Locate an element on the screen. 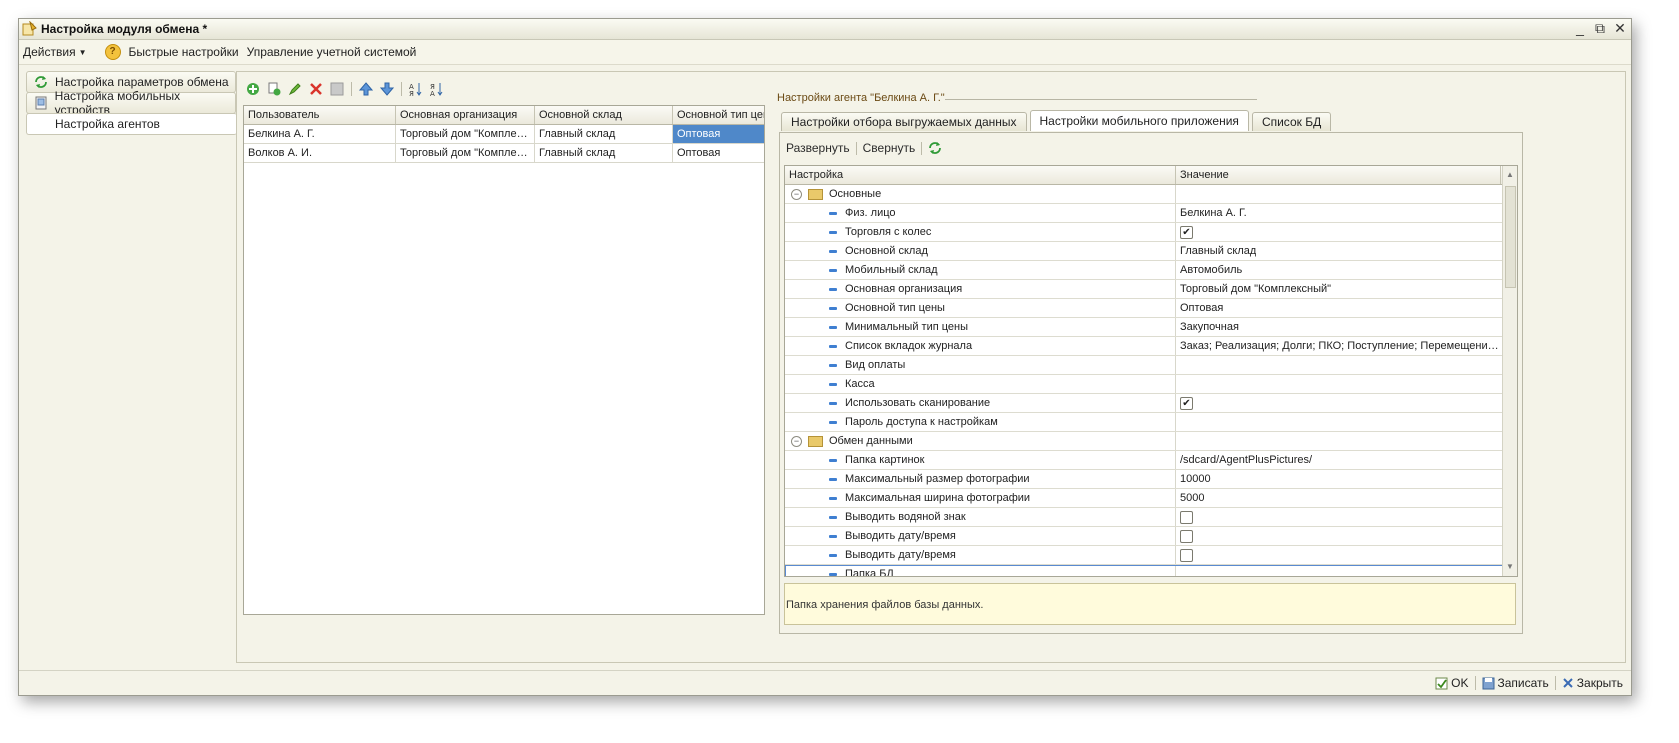 The width and height of the screenshot is (1679, 743). tree-item-row: Основной склад Главный склад is located at coordinates (1151, 251).